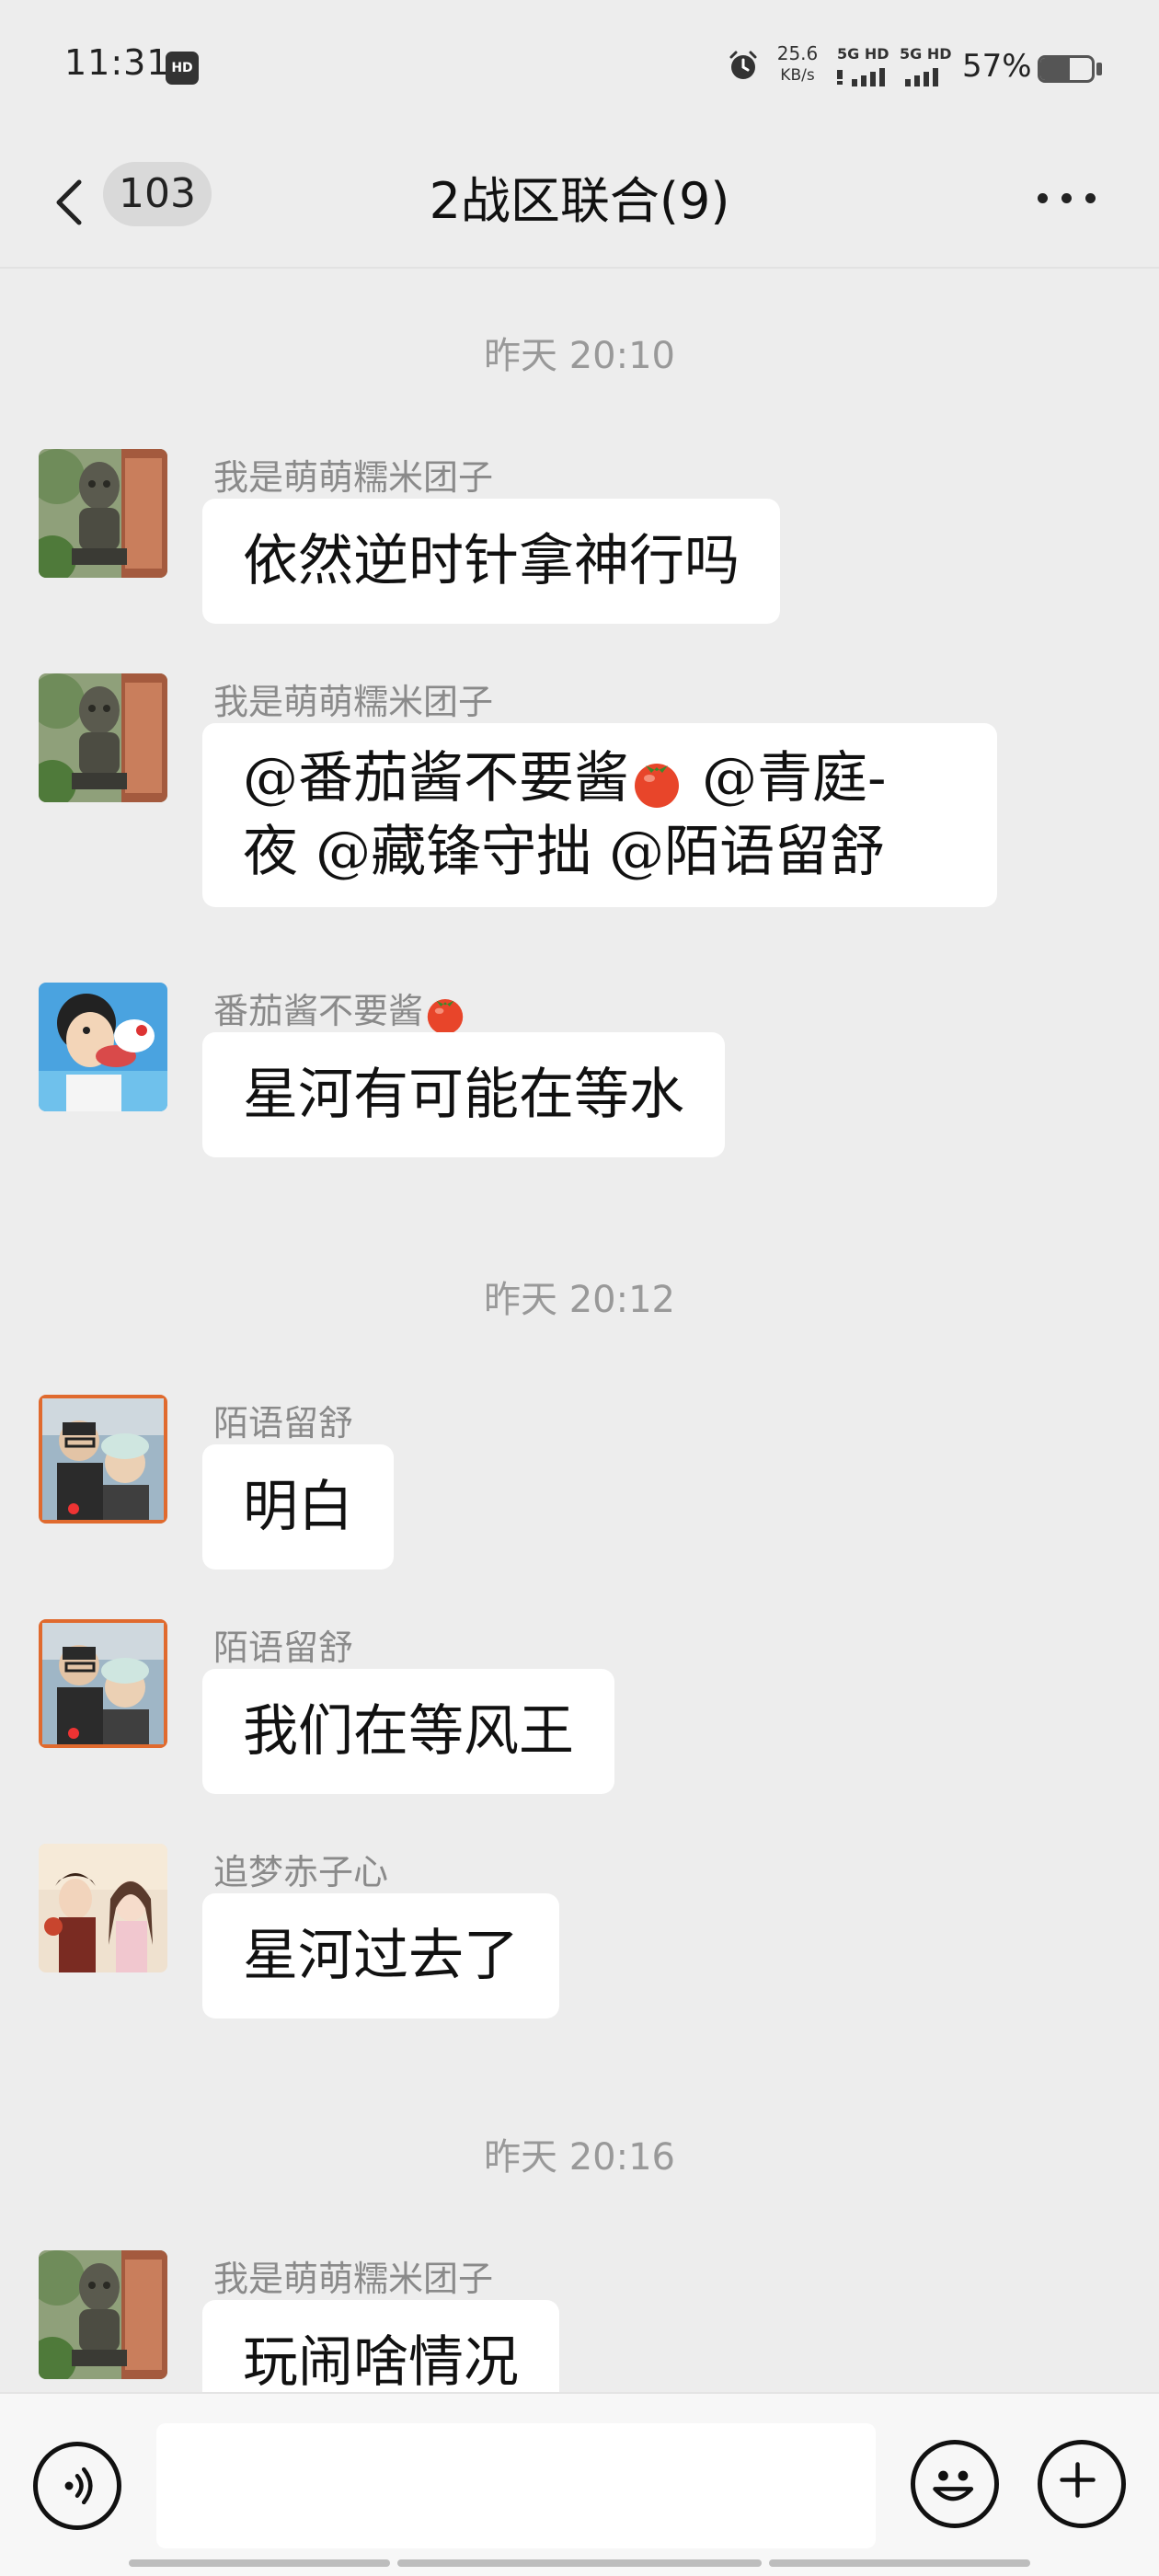  What do you see at coordinates (117, 62) in the screenshot?
I see `status-time: 11:31` at bounding box center [117, 62].